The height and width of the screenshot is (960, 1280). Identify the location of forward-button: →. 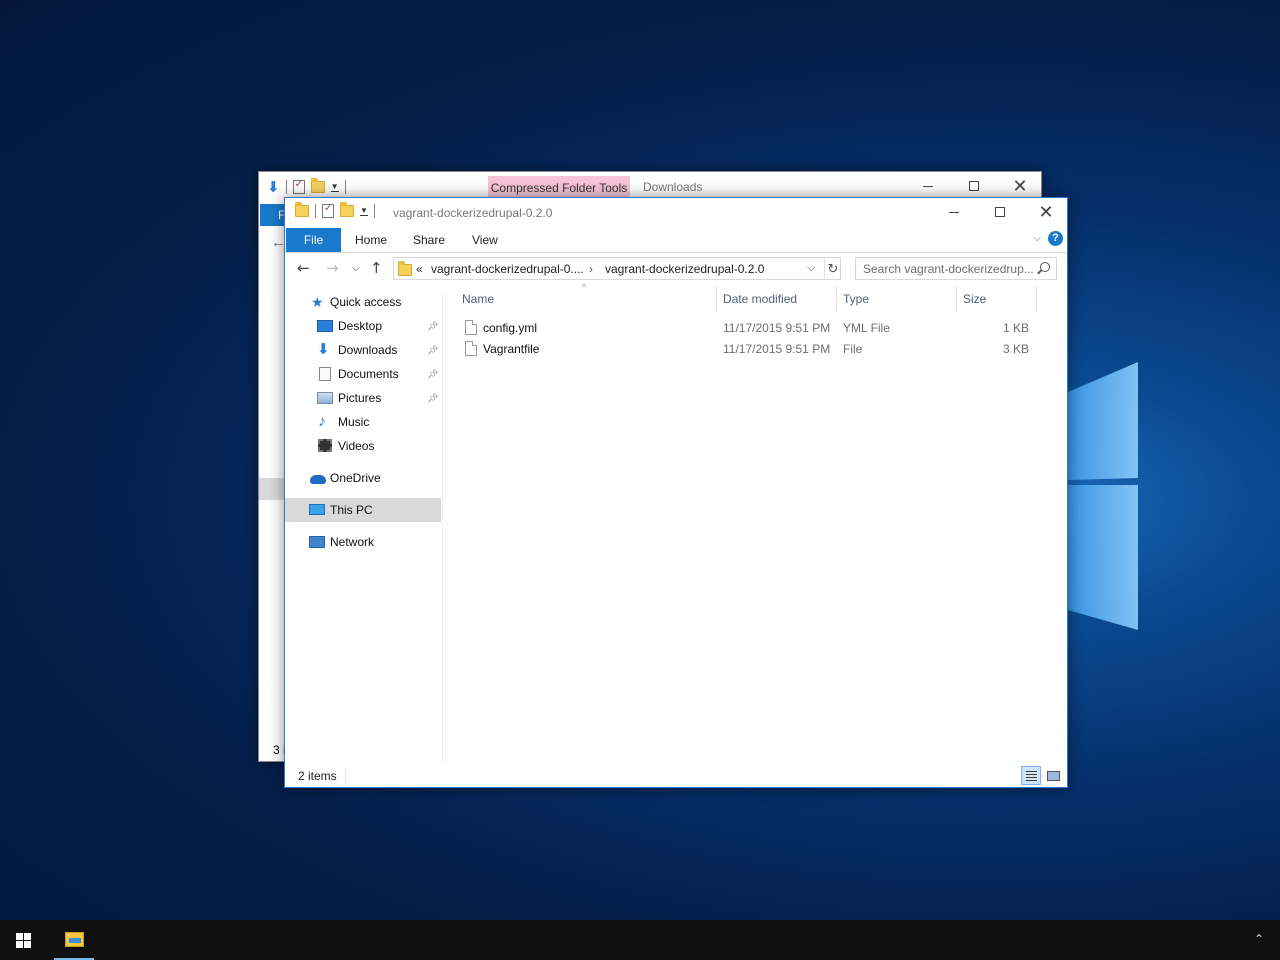
(332, 268).